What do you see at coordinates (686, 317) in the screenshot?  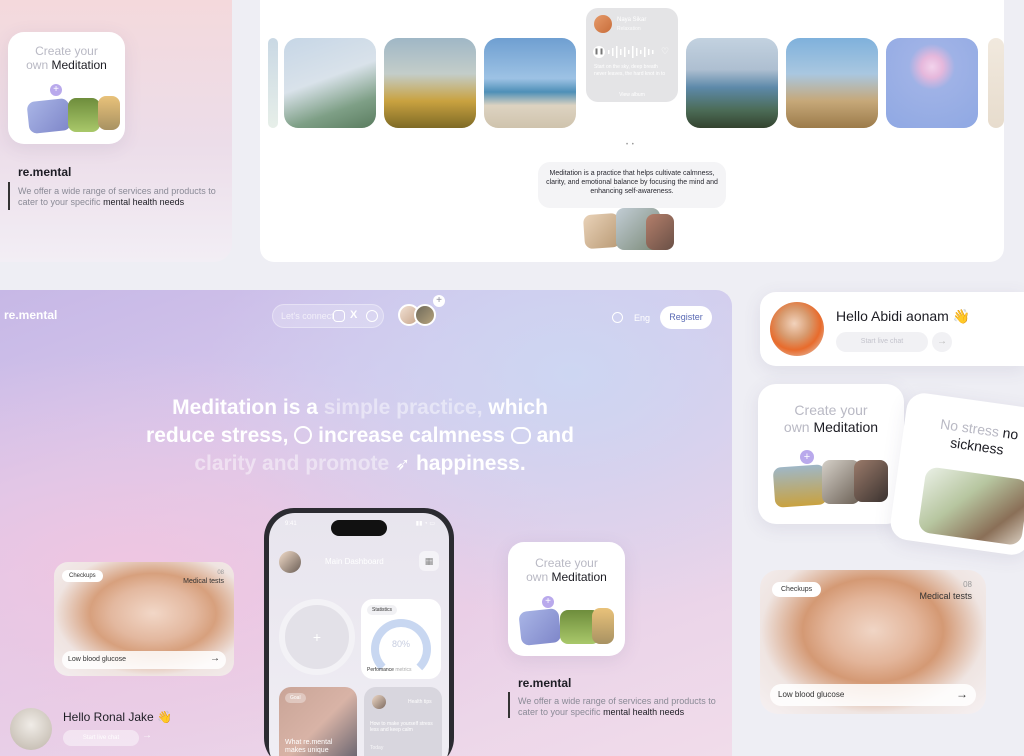 I see `register-button: Register` at bounding box center [686, 317].